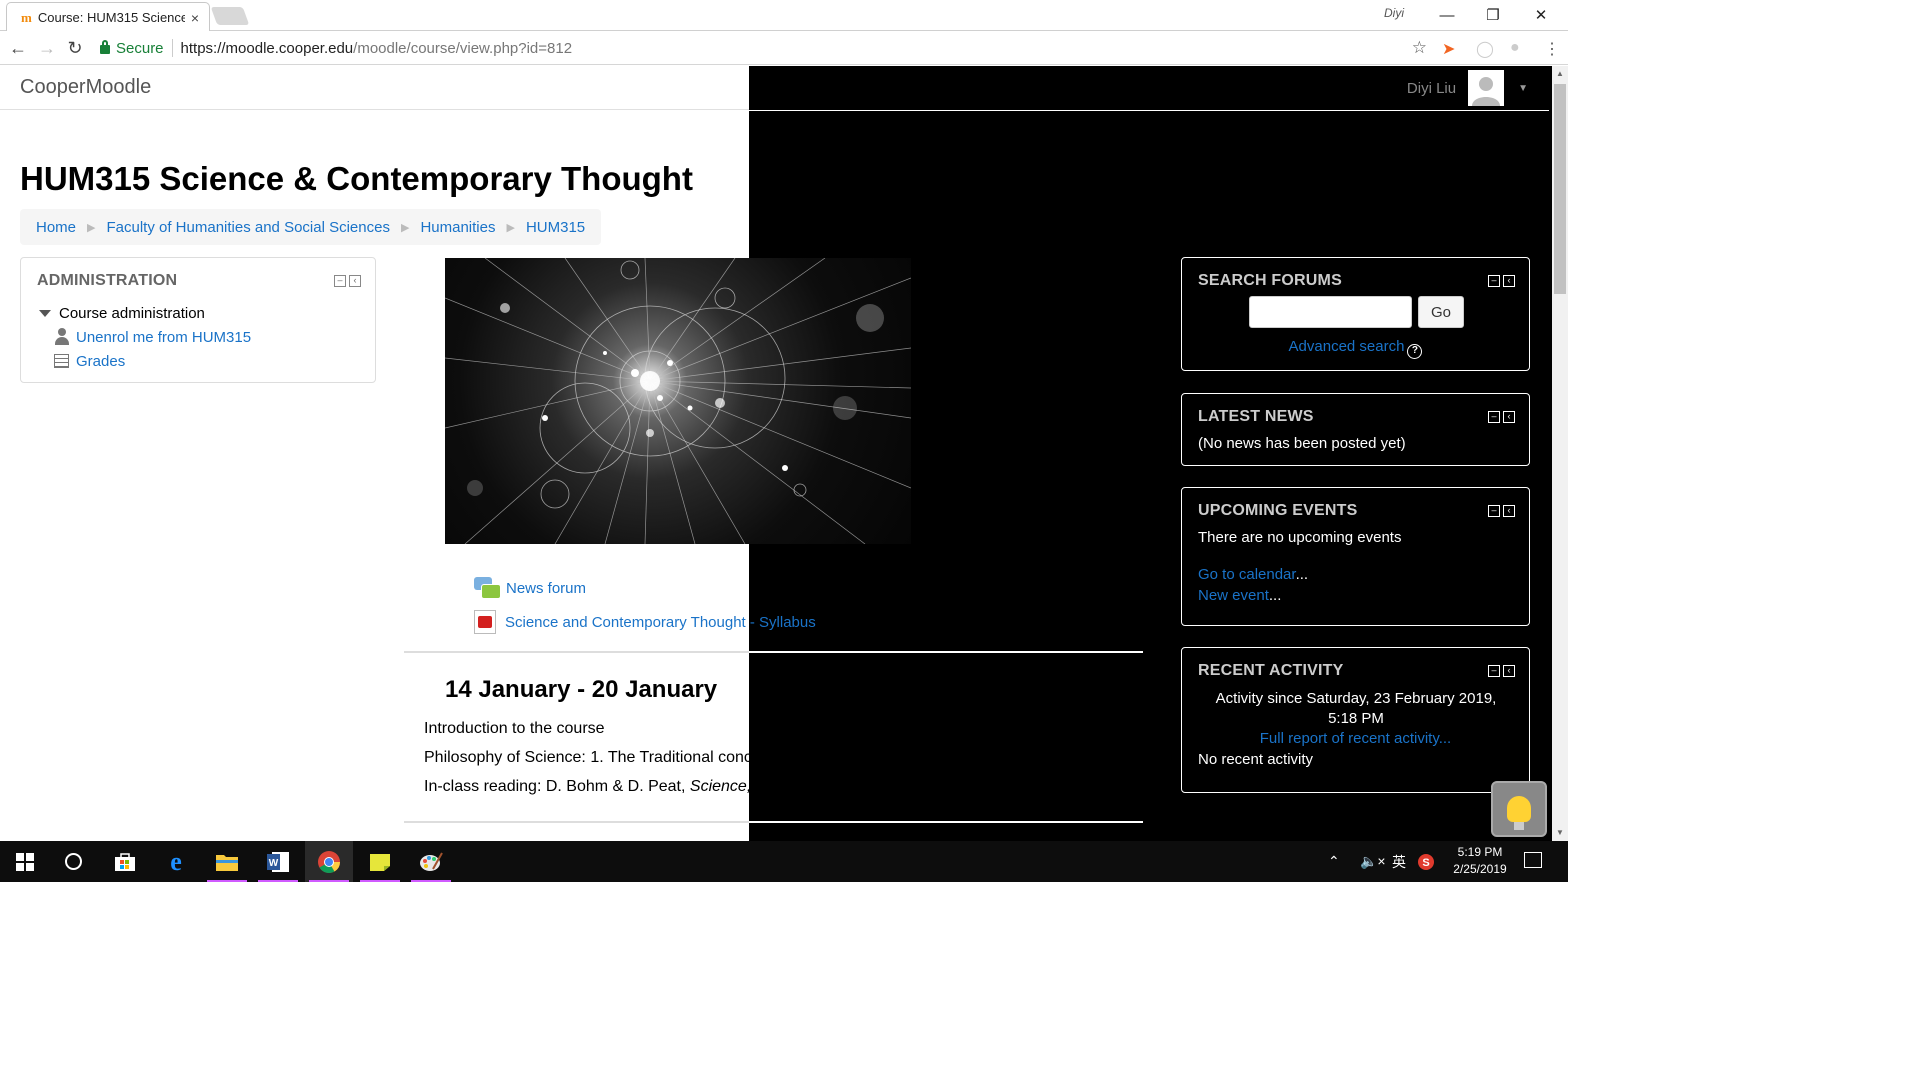 The image size is (1920, 1080). Describe the element at coordinates (1519, 809) in the screenshot. I see `lightbulb-widget` at that location.